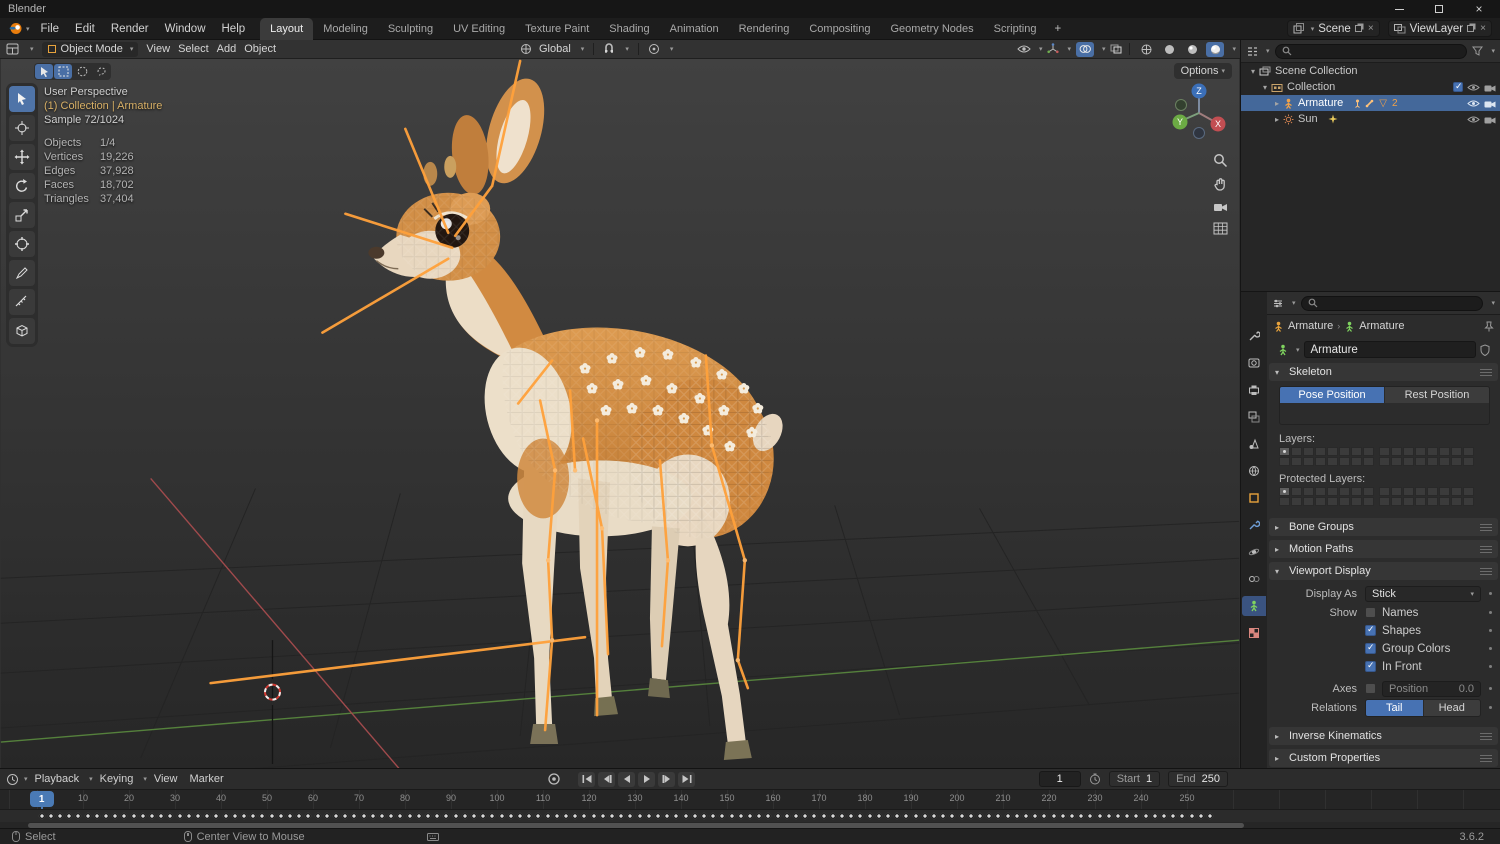 This screenshot has height=844, width=1500. What do you see at coordinates (1370, 71) in the screenshot?
I see `outliner-row-scene-collection: ▾ Scene Collection` at bounding box center [1370, 71].